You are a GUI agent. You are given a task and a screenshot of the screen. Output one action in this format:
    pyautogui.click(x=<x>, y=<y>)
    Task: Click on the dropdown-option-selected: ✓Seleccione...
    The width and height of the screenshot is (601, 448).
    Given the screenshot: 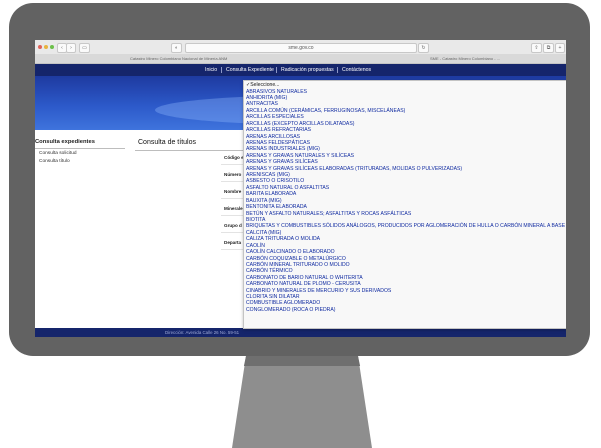 What is the action you would take?
    pyautogui.click(x=262, y=85)
    